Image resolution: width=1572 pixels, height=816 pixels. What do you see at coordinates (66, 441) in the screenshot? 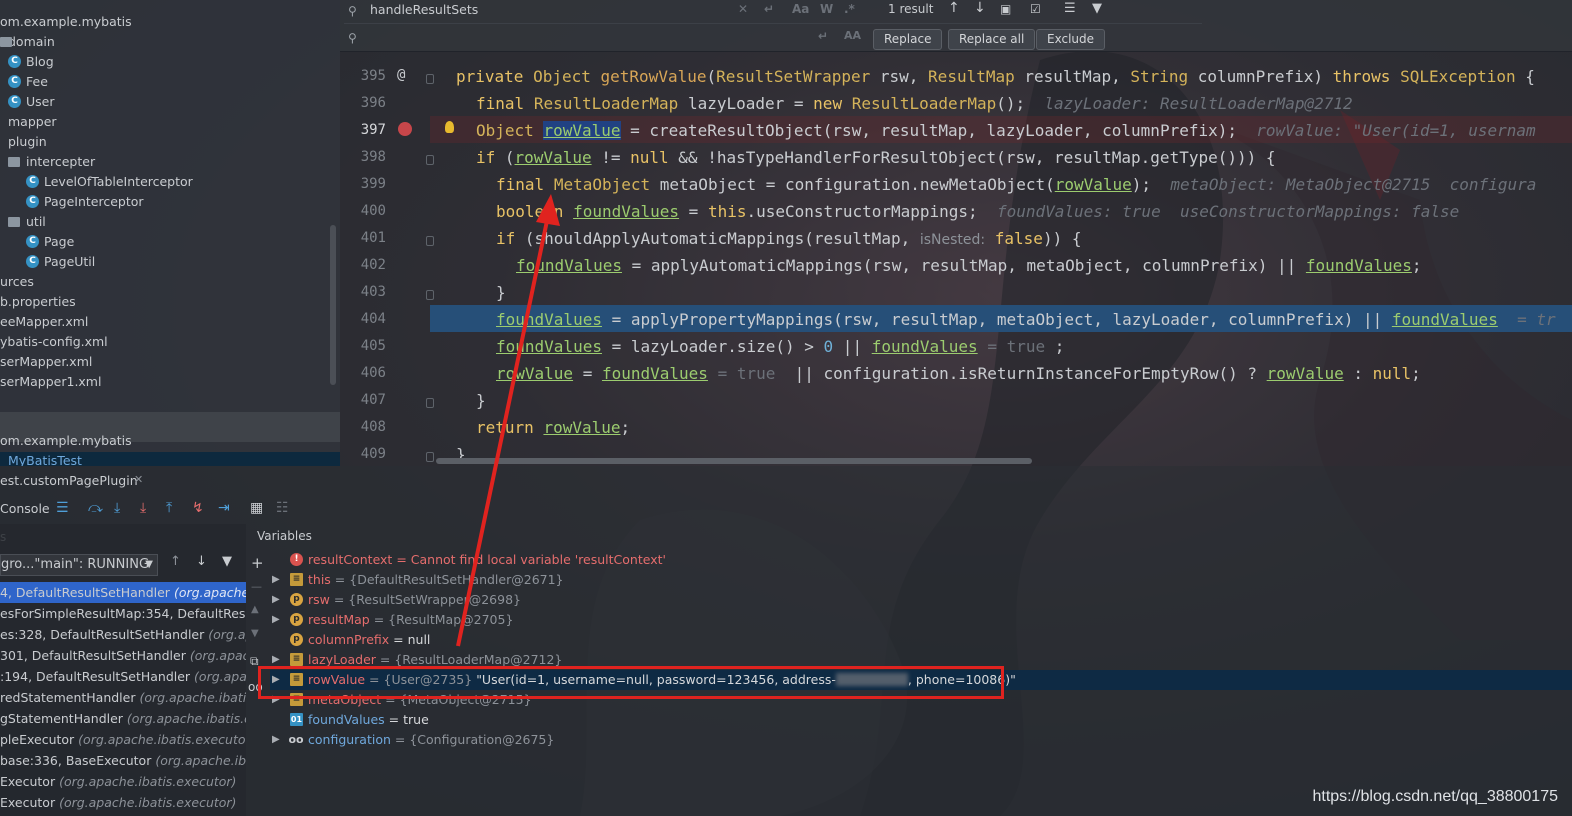
I see `tree-item-test-package: om.example.mybatis` at bounding box center [66, 441].